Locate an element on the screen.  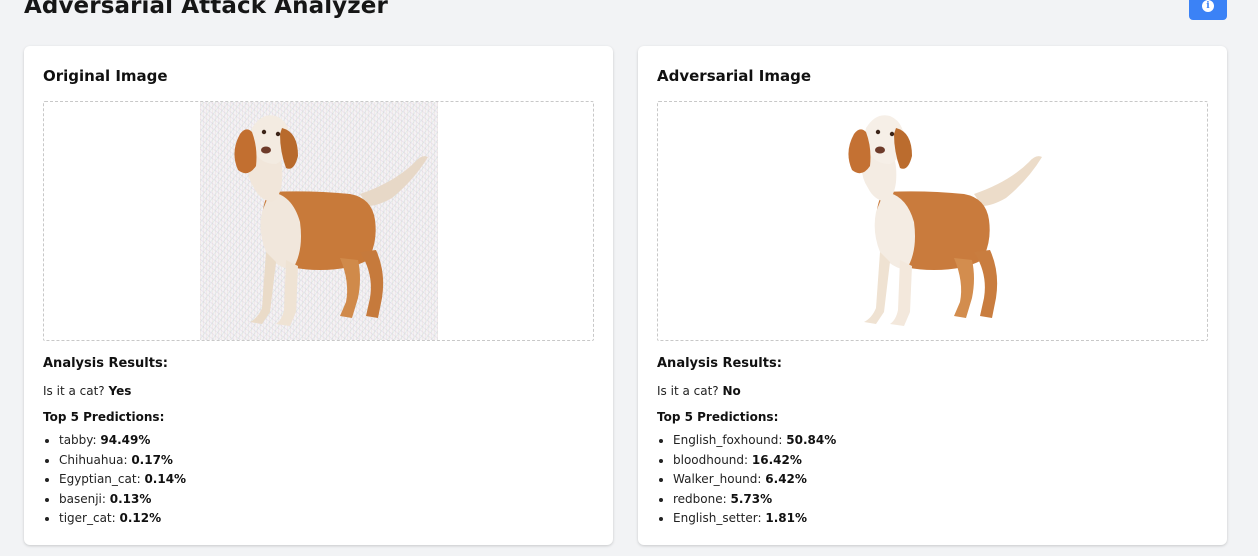
page-title: Adversarial Attack Analyzer is located at coordinates (206, 9).